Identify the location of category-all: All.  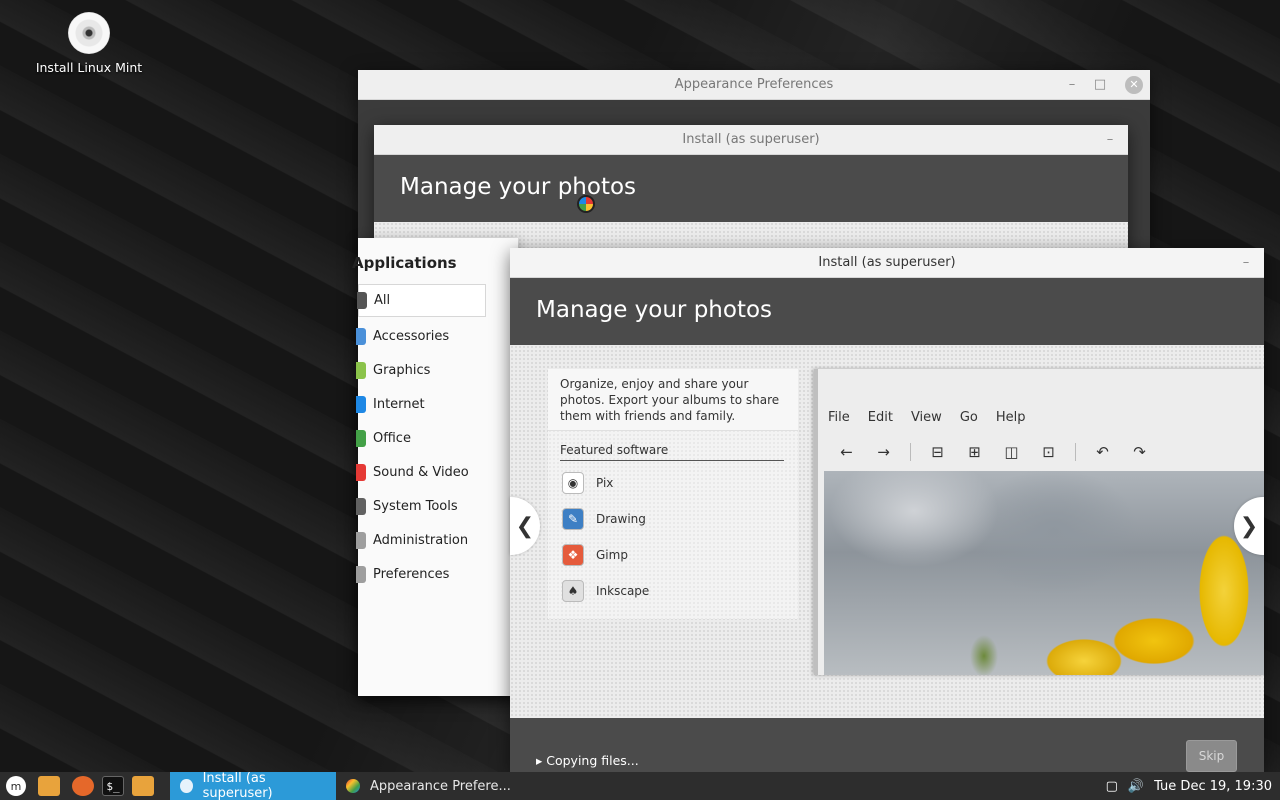
(421, 300).